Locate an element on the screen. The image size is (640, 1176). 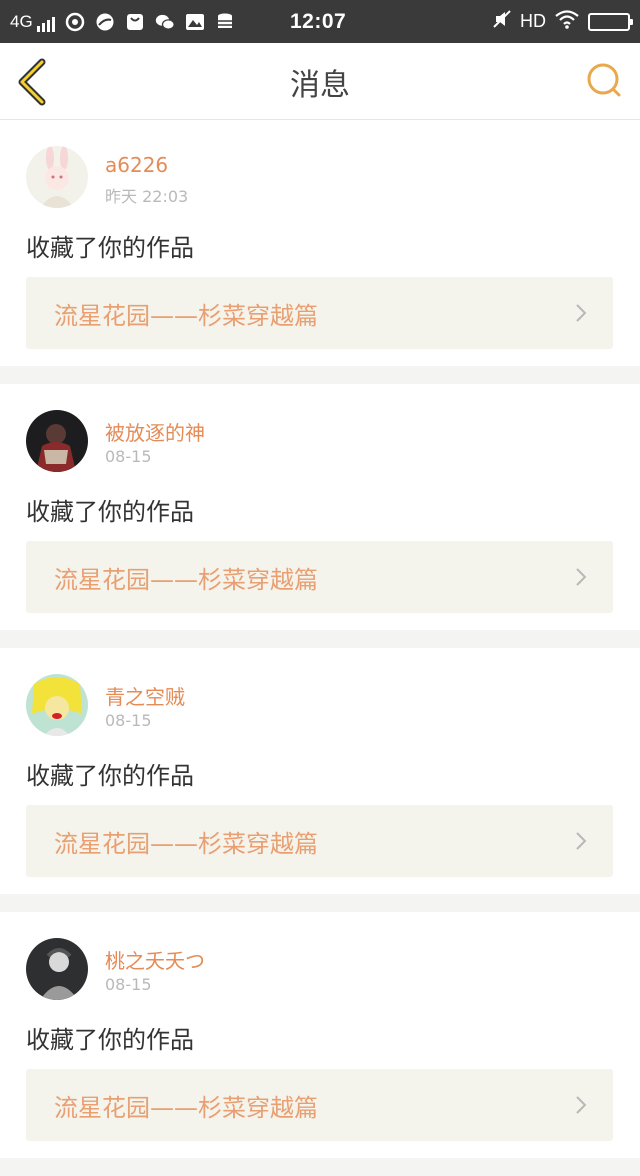
username: a6226 is located at coordinates (136, 165).